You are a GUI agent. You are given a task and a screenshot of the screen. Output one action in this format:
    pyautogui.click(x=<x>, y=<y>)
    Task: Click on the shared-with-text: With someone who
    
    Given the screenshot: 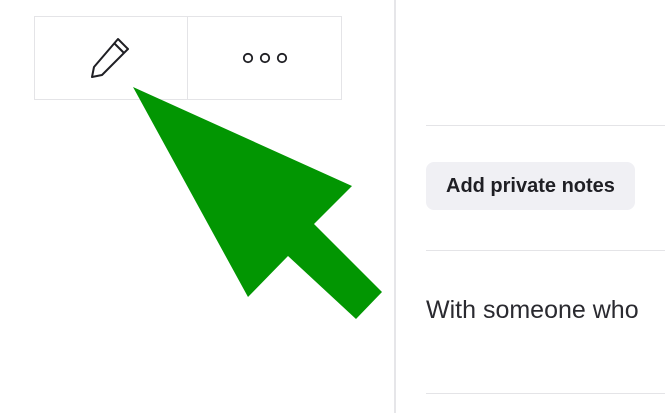 What is the action you would take?
    pyautogui.click(x=532, y=310)
    